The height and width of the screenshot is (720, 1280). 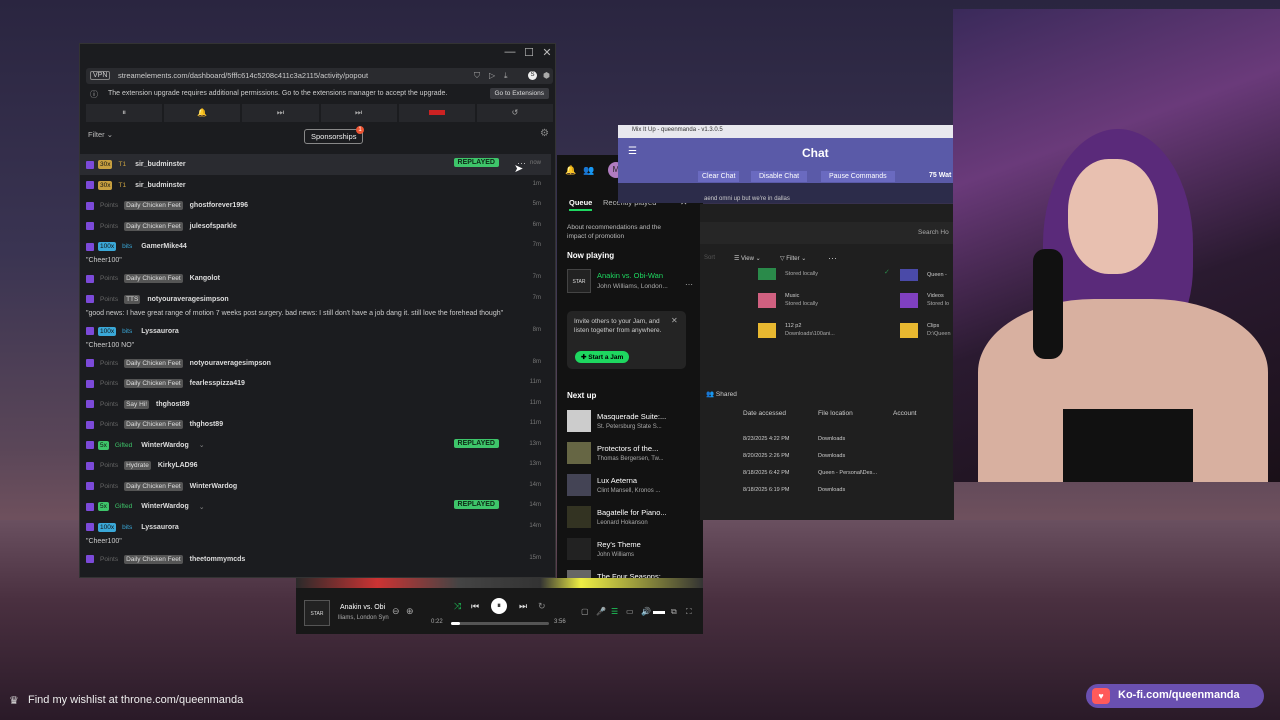 I want to click on queue-item: Rey's Theme John Williams, so click(x=632, y=552).